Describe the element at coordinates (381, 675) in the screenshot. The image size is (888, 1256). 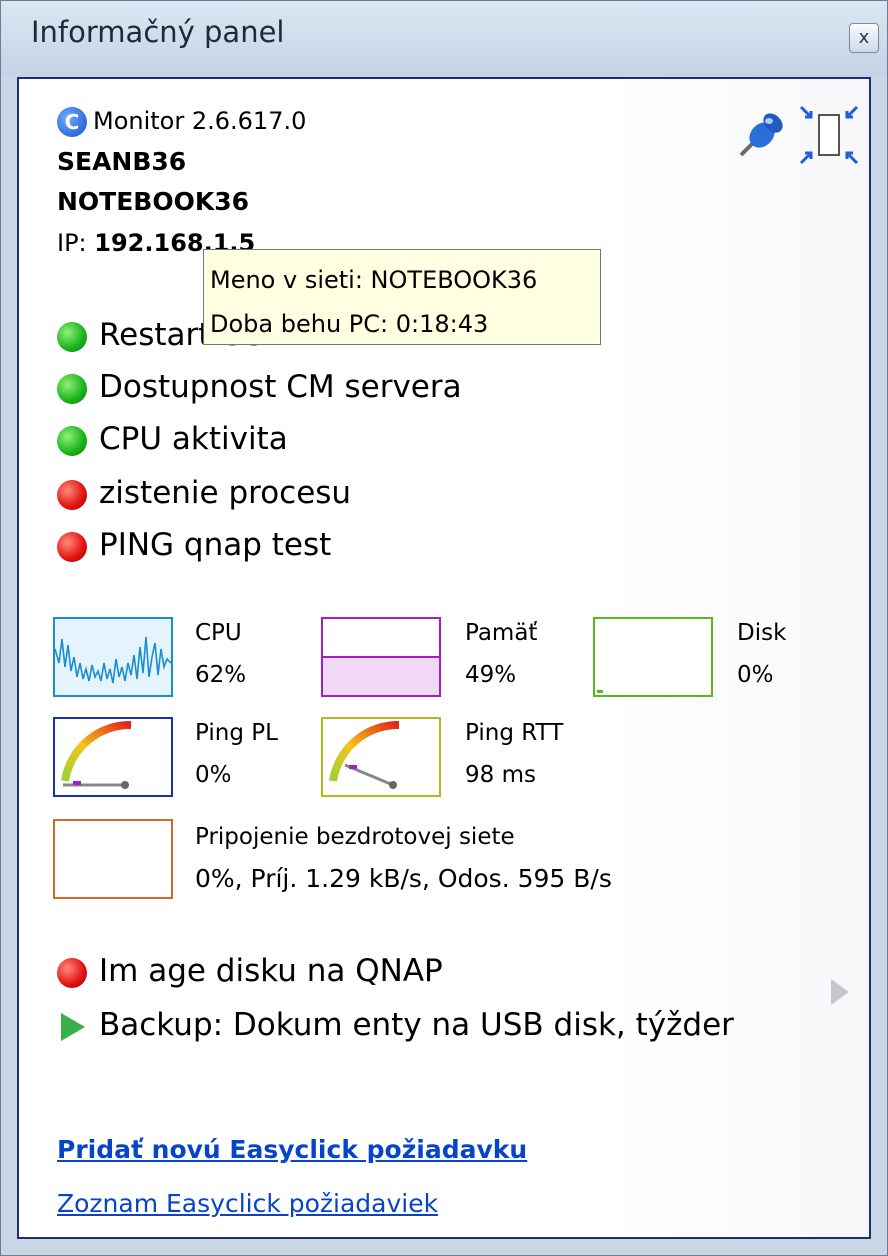
I see `memory-fill` at that location.